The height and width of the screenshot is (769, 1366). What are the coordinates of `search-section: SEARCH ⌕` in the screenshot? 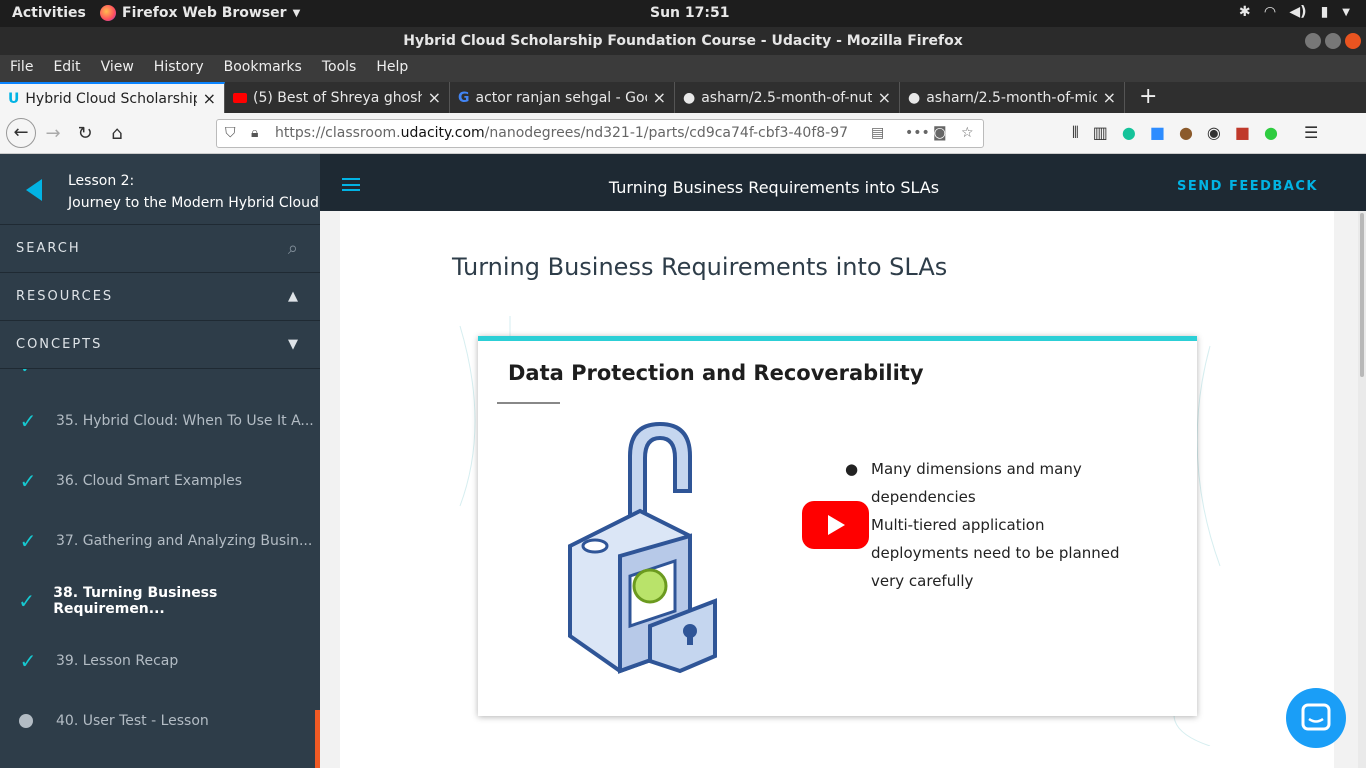 It's located at (160, 249).